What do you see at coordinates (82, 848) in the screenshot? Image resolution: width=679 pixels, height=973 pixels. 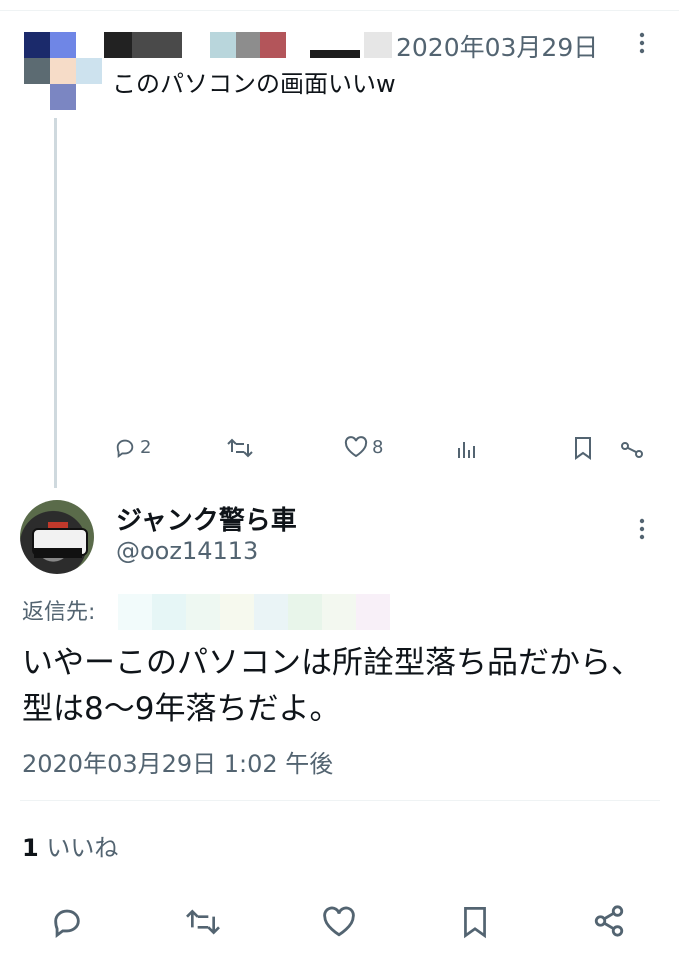 I see `like-count-label: いいね` at bounding box center [82, 848].